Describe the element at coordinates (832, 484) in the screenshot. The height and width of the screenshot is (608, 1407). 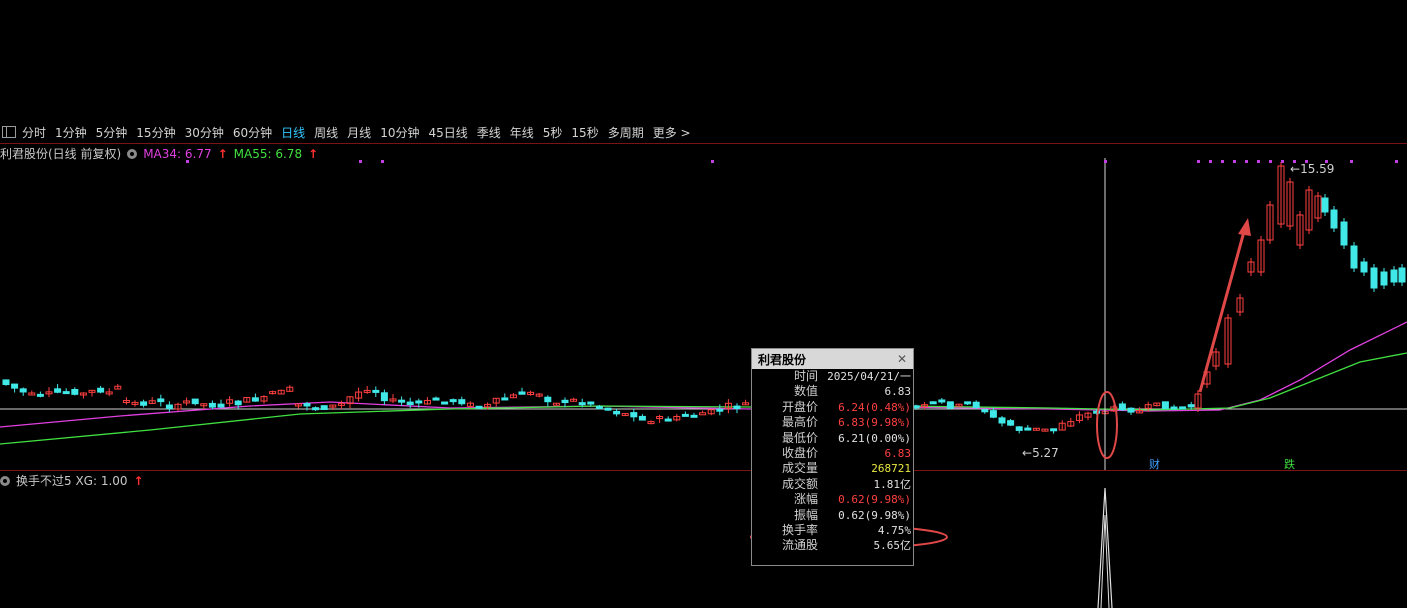
I see `info-row: 成交额 1.81亿` at that location.